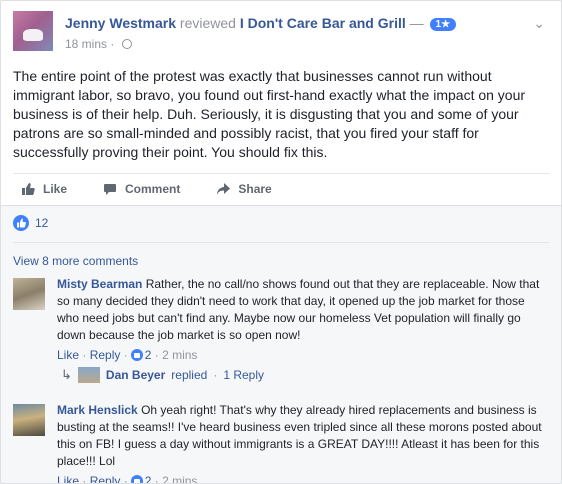  I want to click on reply-count-link: 1 Reply, so click(243, 375).